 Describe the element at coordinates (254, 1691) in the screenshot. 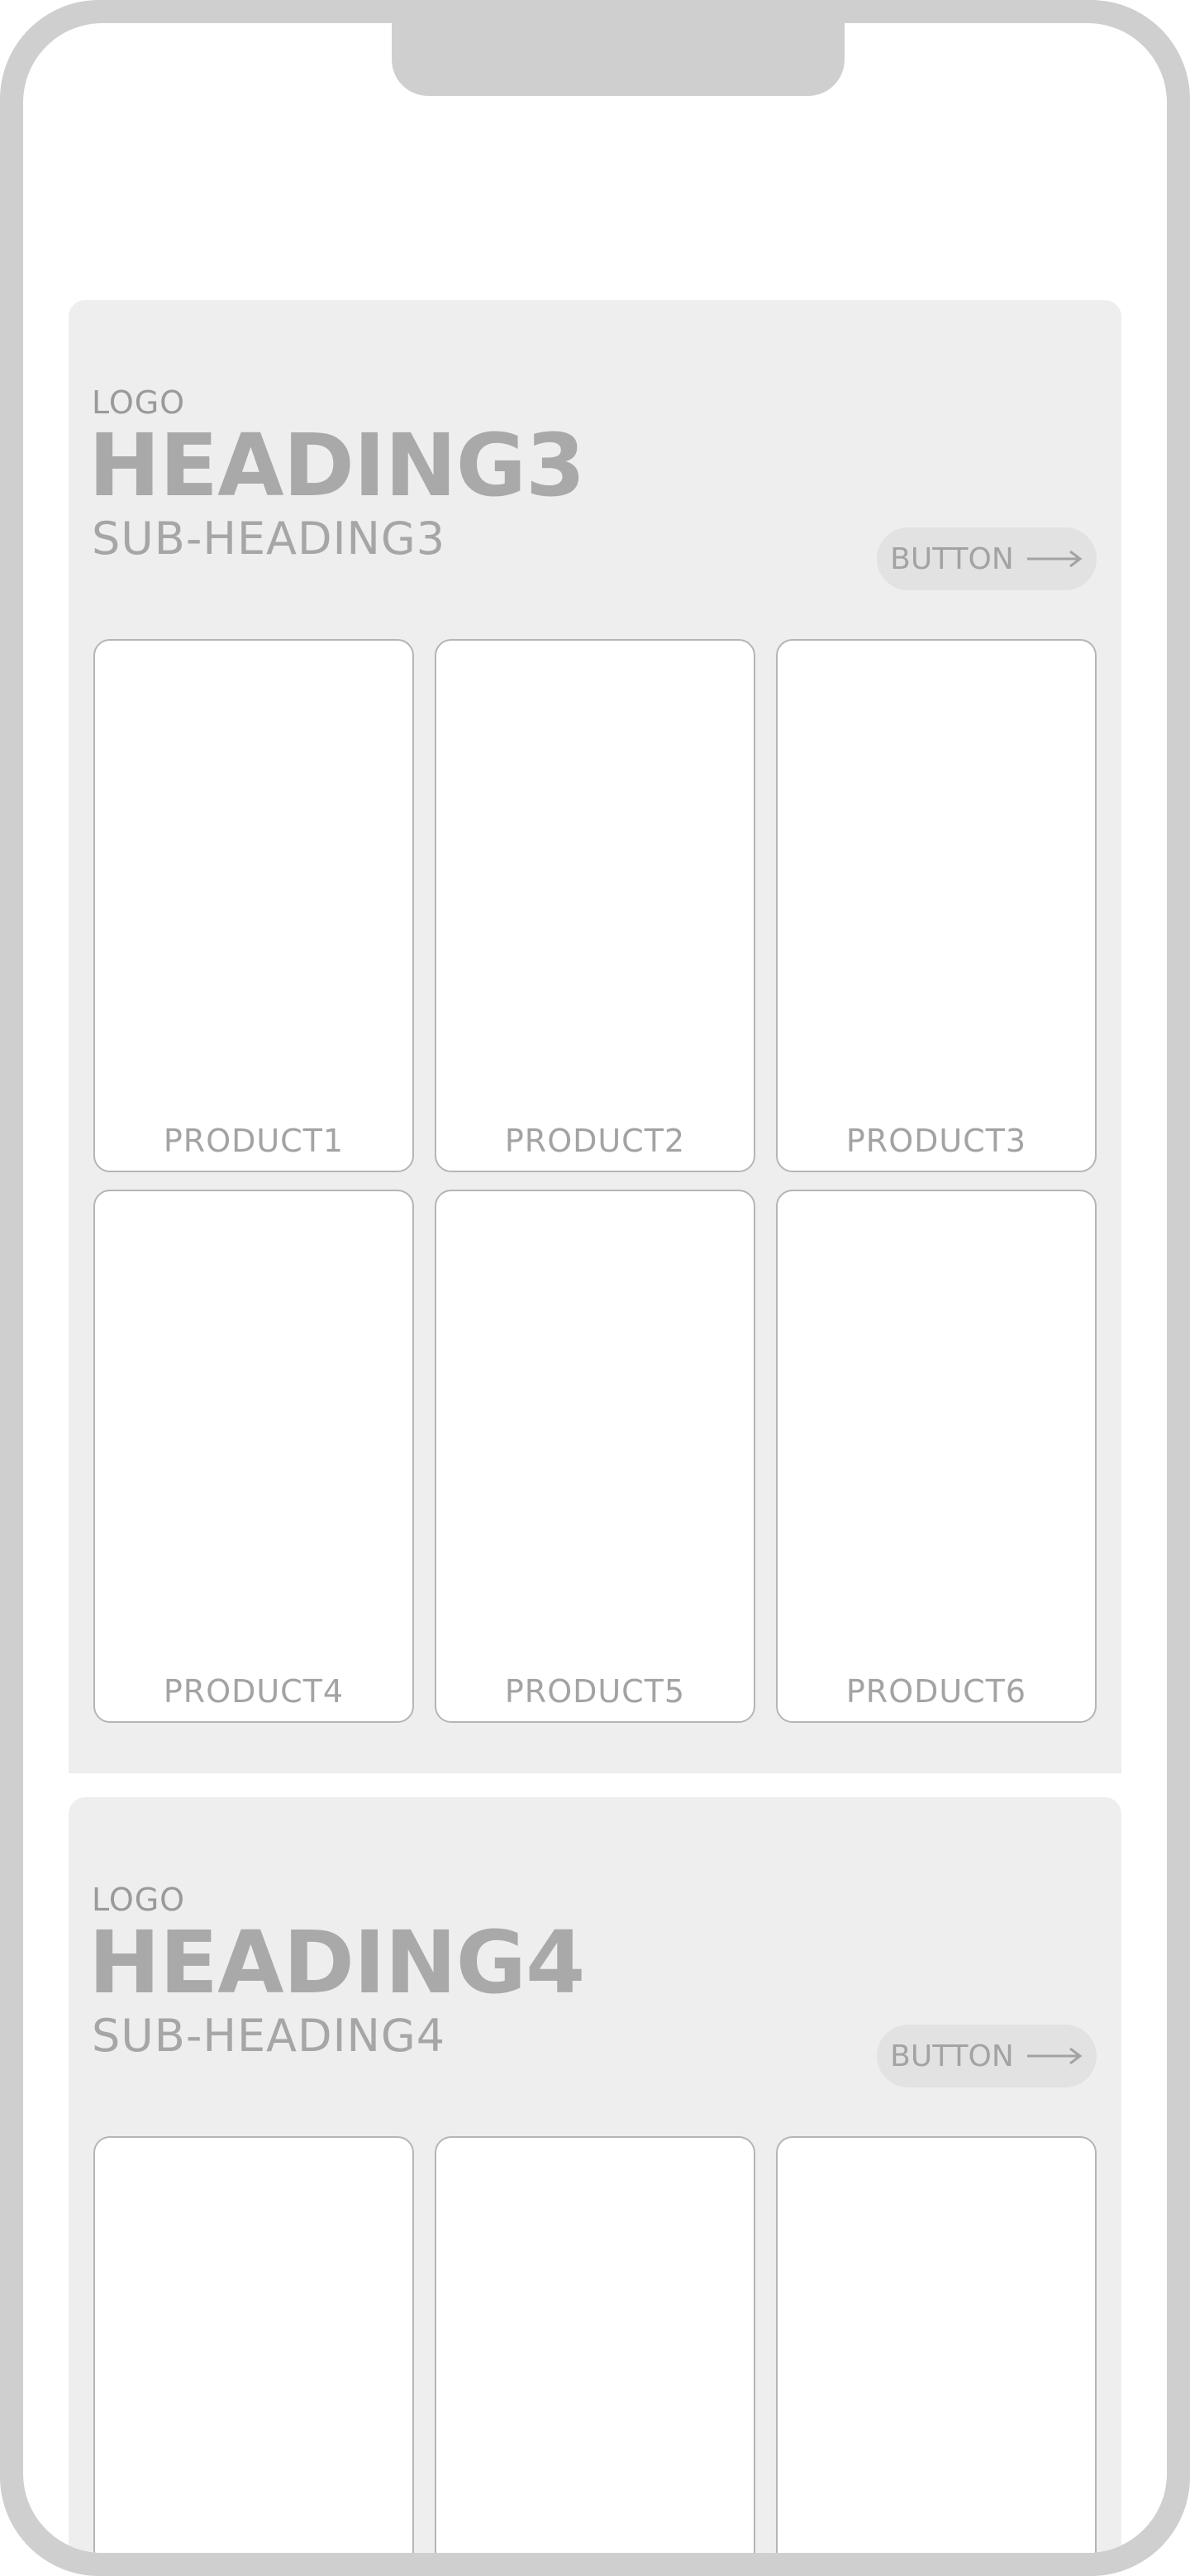

I see `product-label: PRODUCT4` at that location.